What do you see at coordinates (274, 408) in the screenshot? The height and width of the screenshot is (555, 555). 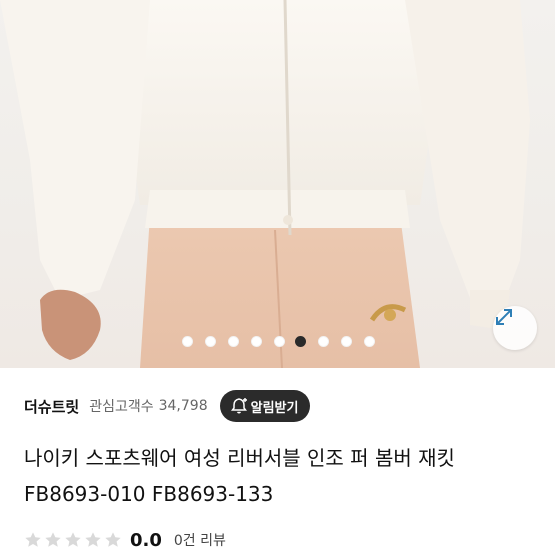 I see `alarm-button-label: 알림받기` at bounding box center [274, 408].